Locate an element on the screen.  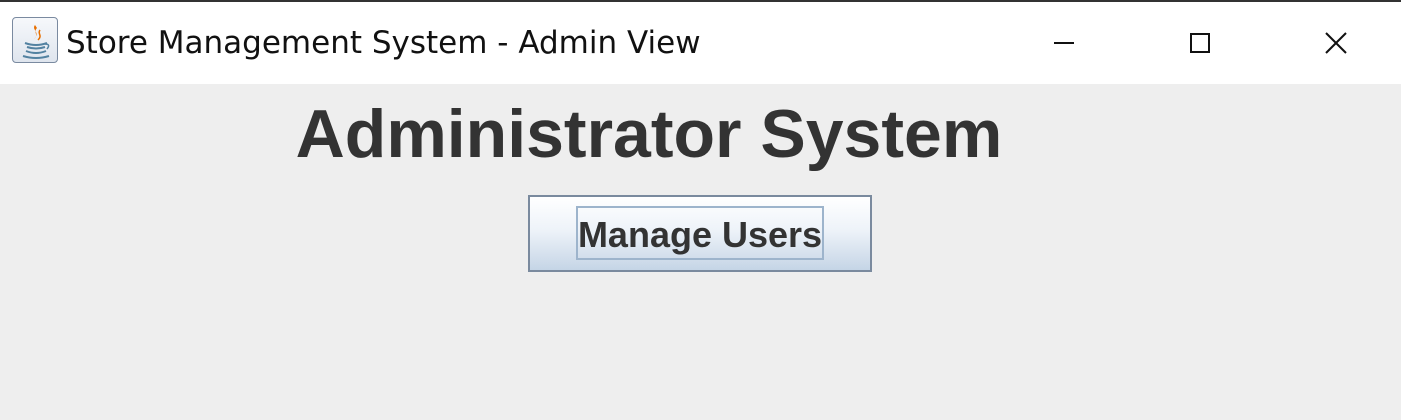
page-title: Administrator System is located at coordinates (649, 134).